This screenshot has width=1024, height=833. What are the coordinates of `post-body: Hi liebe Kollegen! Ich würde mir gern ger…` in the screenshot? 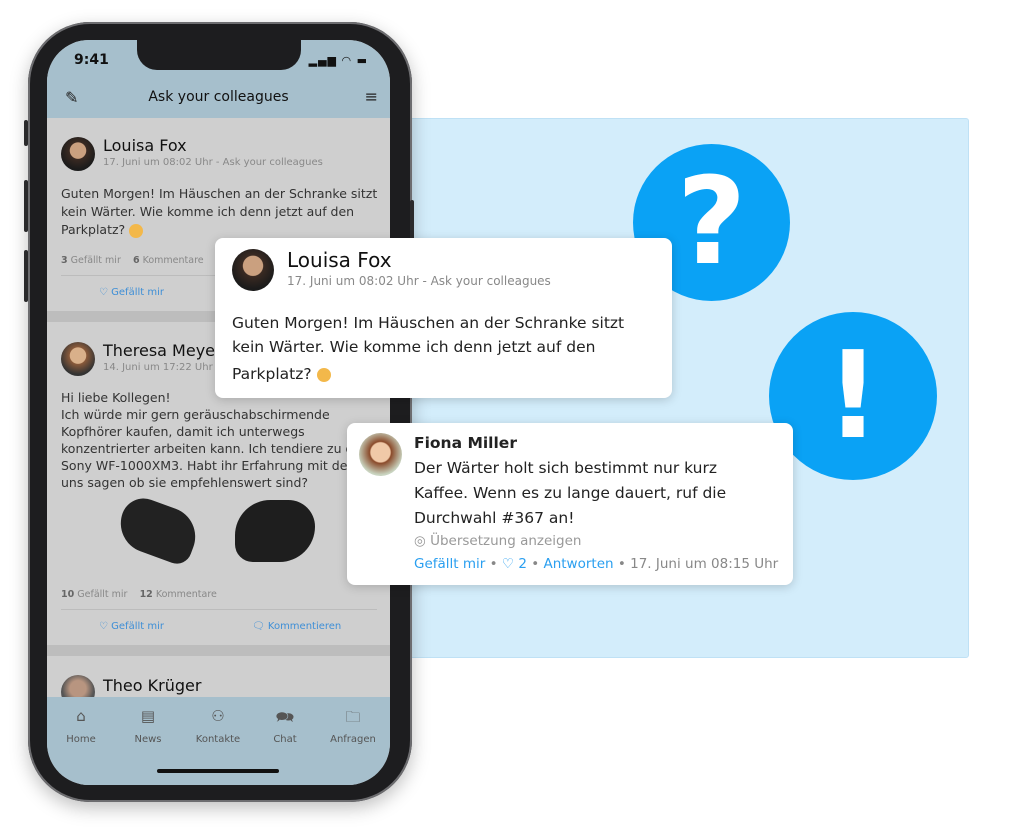 It's located at (218, 440).